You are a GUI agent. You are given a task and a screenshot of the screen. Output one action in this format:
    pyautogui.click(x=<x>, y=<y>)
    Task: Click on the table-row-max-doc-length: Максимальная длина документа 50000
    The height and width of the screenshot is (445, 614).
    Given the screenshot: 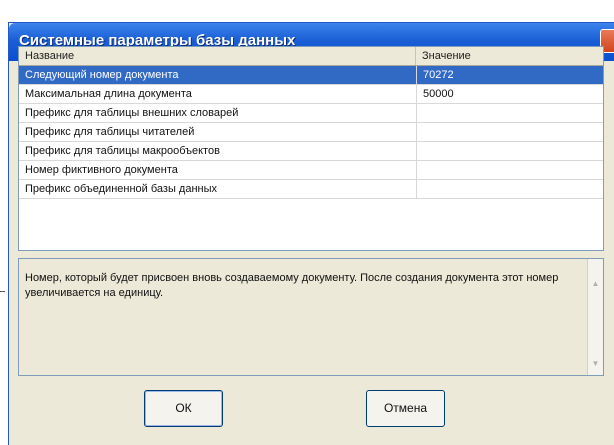 What is the action you would take?
    pyautogui.click(x=311, y=94)
    